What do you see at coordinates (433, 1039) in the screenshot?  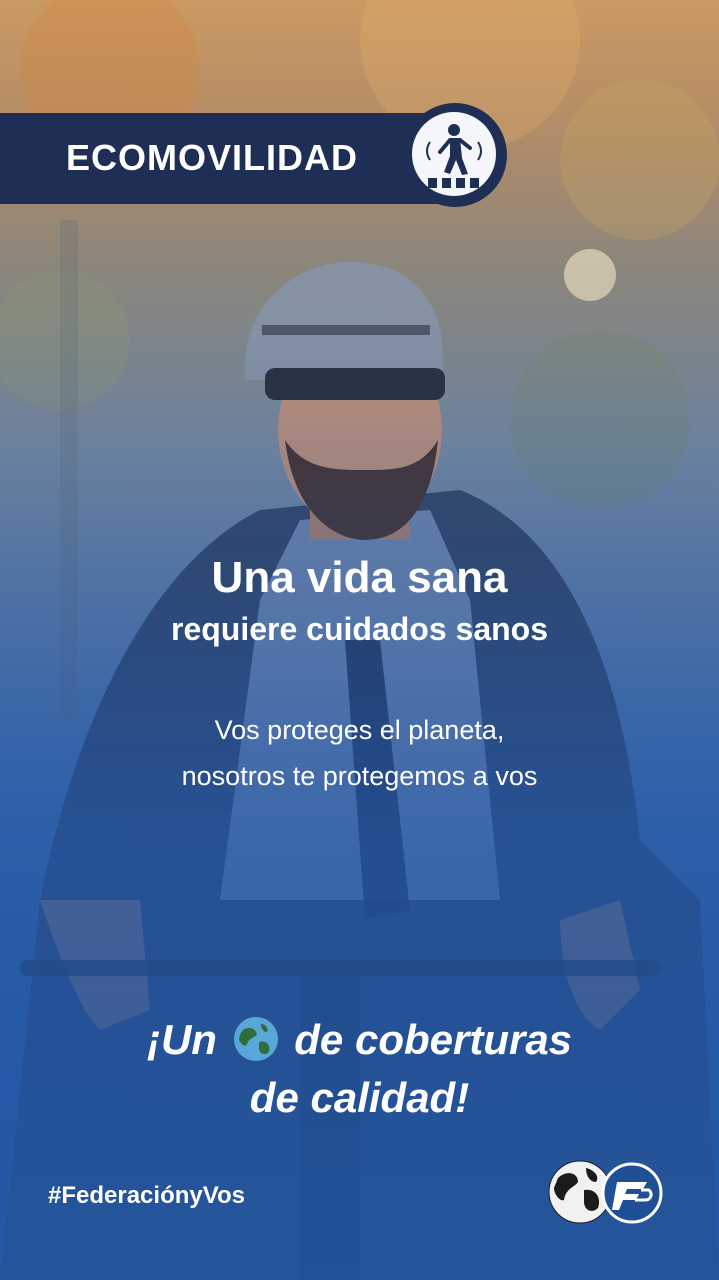 I see `slogan-suffix: de coberturas` at bounding box center [433, 1039].